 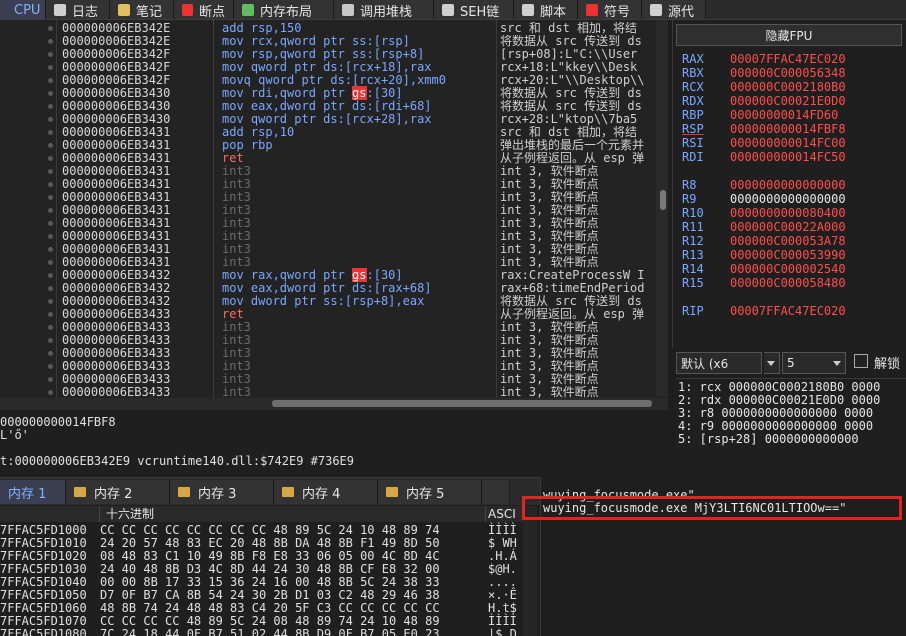 I want to click on arg-count-select: 5, so click(x=814, y=363).